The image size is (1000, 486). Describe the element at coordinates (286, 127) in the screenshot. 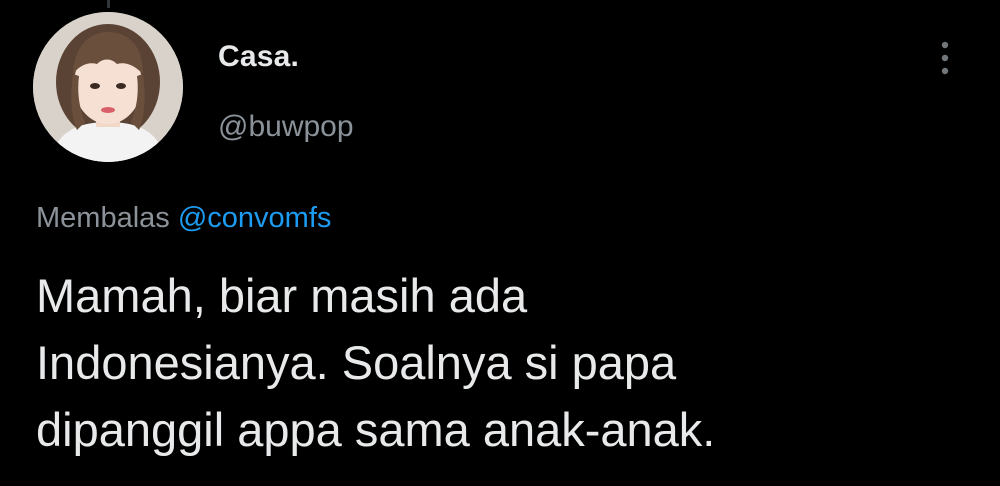

I see `author-handle: @buwpop` at that location.